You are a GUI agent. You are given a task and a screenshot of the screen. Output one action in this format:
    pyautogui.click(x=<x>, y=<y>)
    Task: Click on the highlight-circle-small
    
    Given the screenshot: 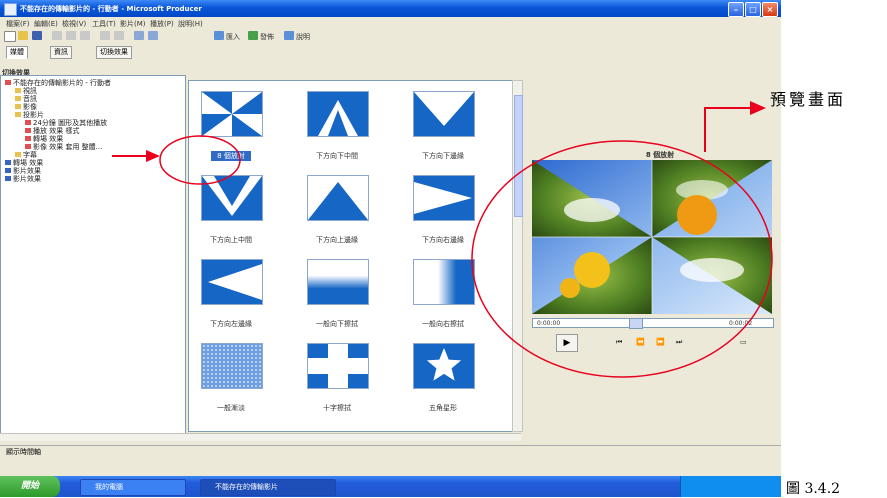 What is the action you would take?
    pyautogui.click(x=200, y=160)
    